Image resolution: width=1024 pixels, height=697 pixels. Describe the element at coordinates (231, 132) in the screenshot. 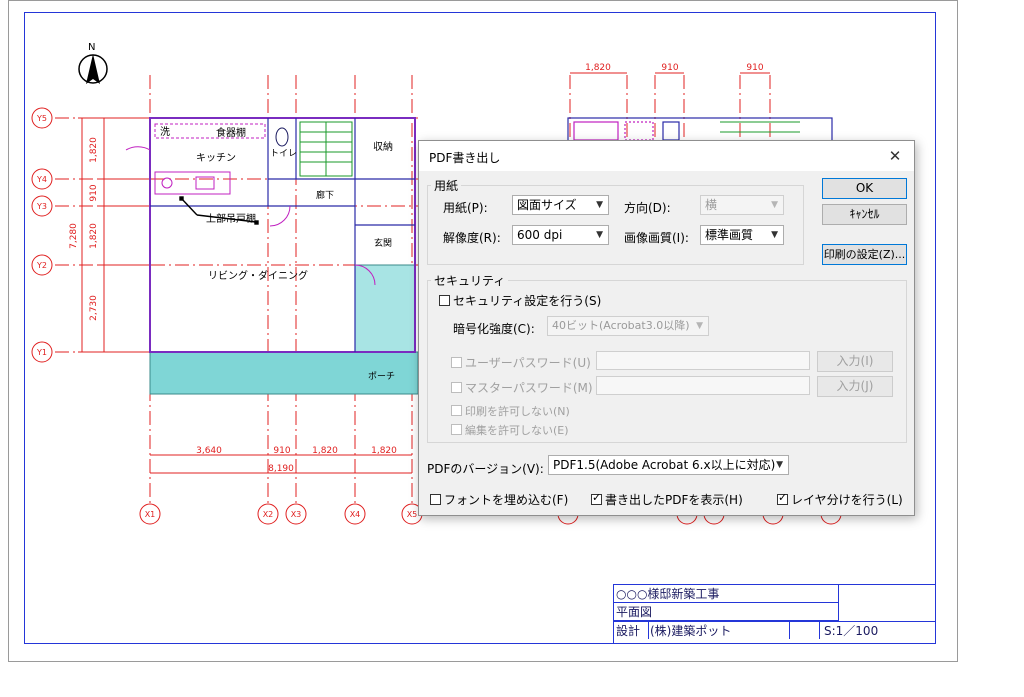

I see `room-label-dish-cabinet: 食器棚` at that location.